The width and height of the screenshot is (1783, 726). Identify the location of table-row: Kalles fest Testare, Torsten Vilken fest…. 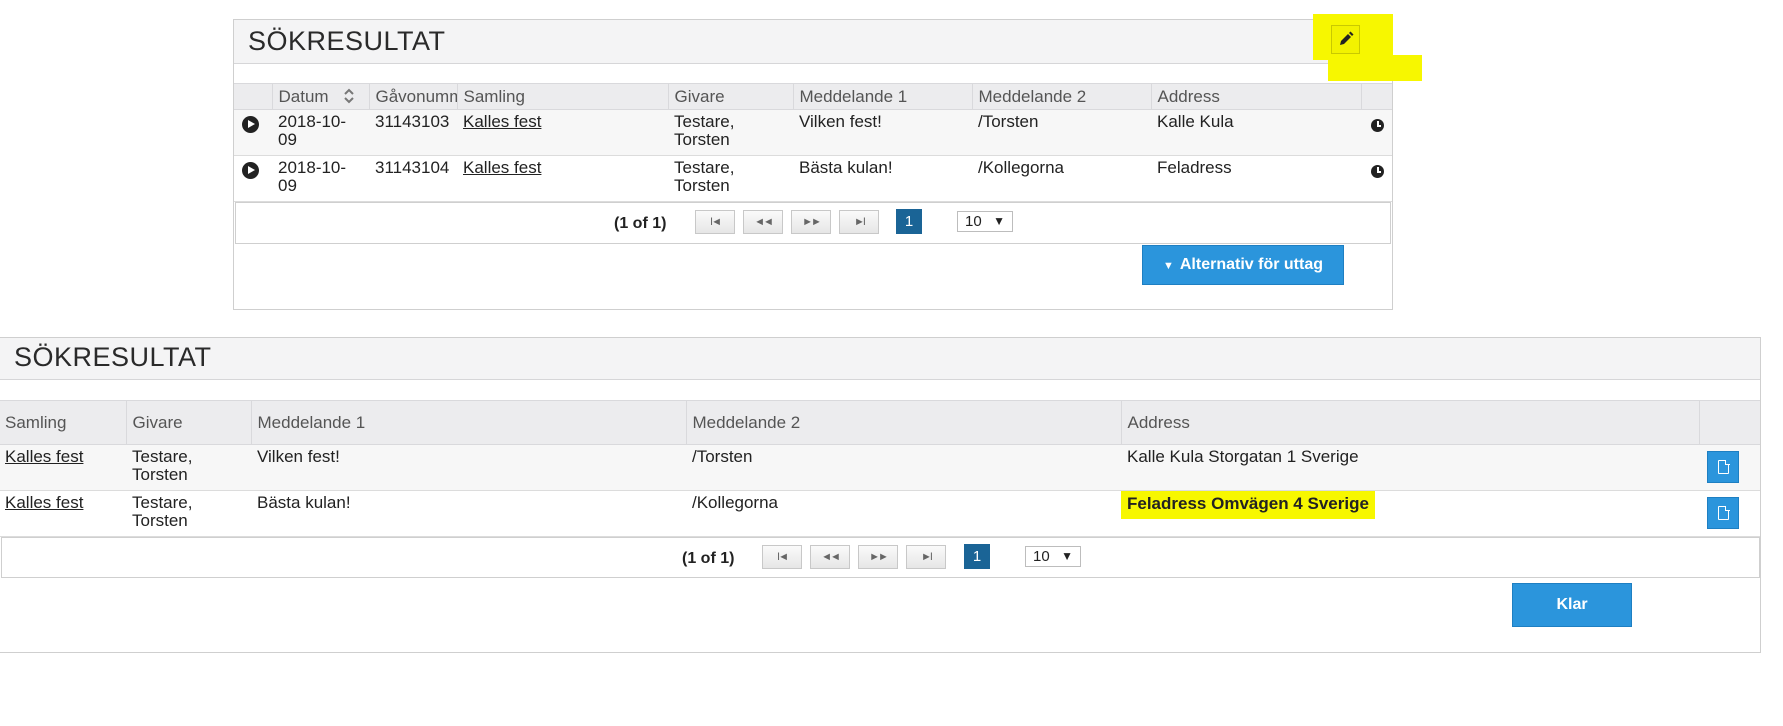
(880, 467).